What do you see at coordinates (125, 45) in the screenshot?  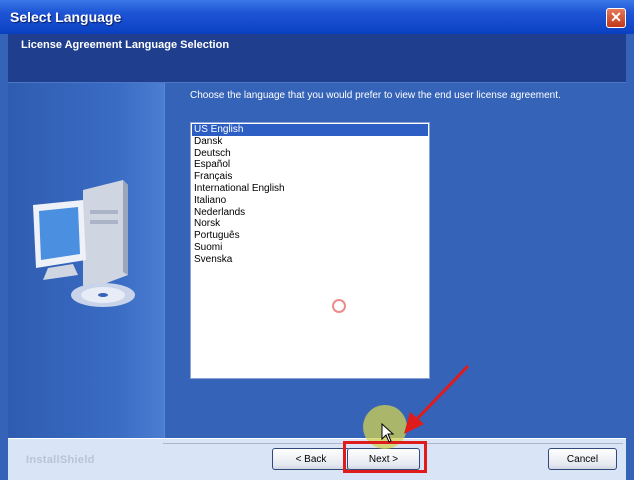 I see `page-heading: License Agreement Language Selection` at bounding box center [125, 45].